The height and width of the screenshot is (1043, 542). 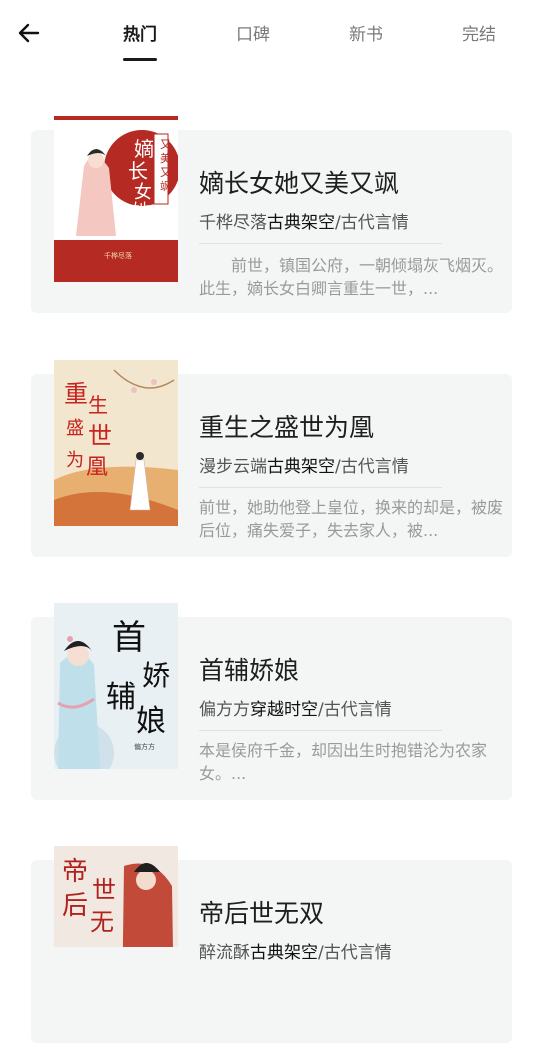 I want to click on svg-text: 首, so click(x=129, y=638).